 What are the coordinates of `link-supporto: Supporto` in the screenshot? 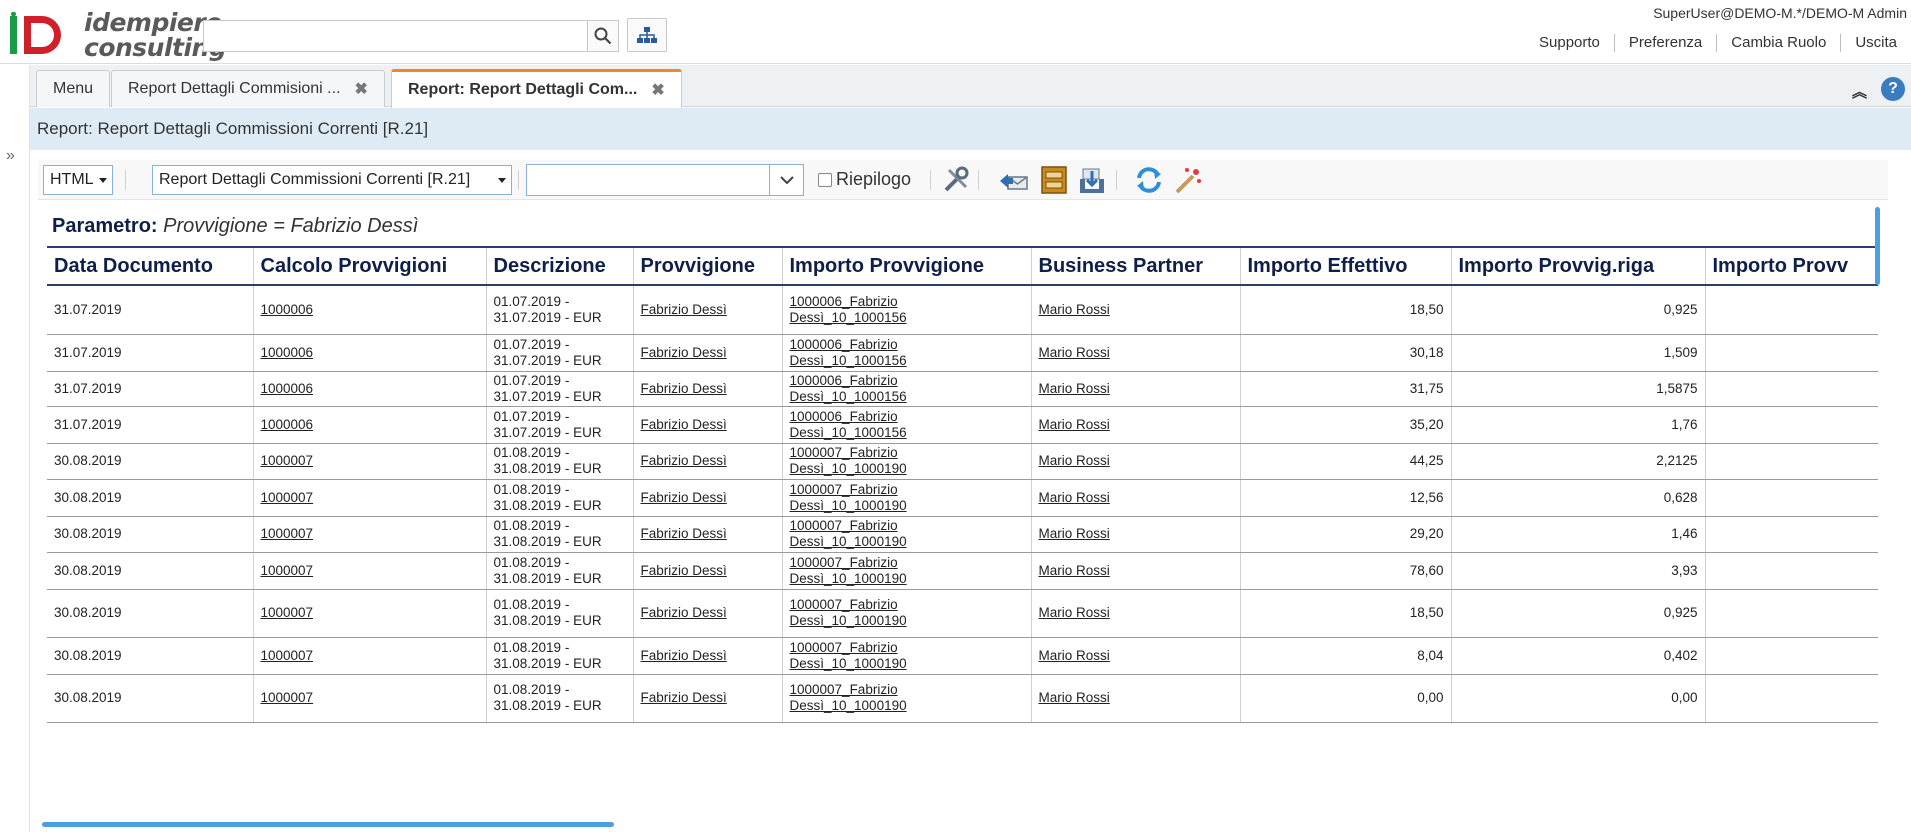 It's located at (1569, 43).